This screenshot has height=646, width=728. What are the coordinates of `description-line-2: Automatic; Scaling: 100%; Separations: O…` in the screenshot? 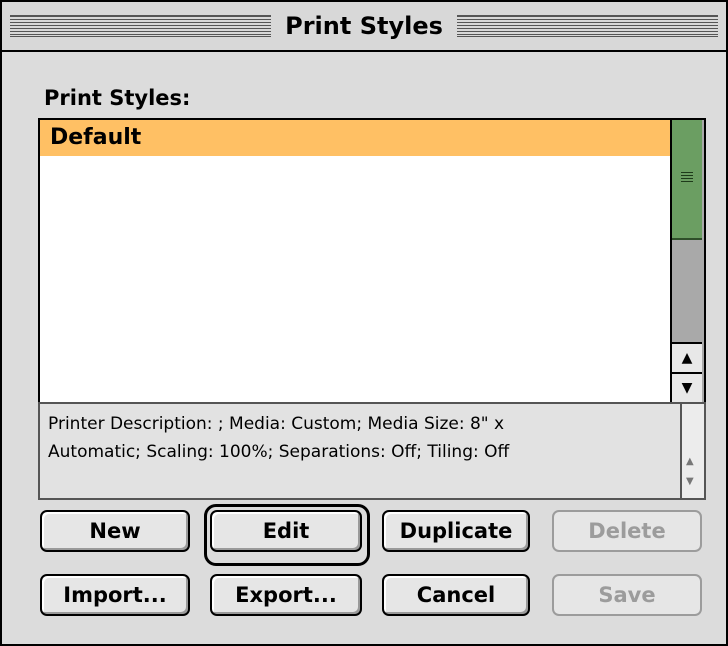 It's located at (279, 452).